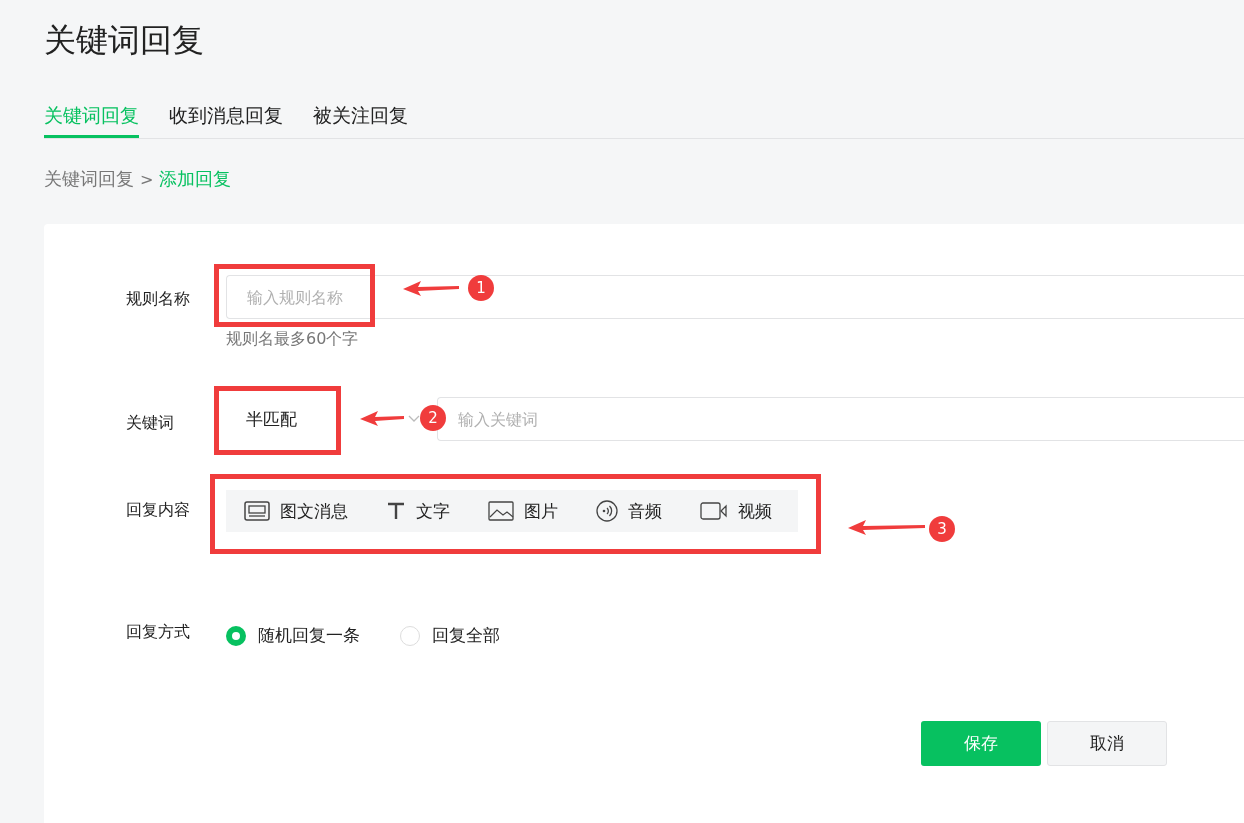 The width and height of the screenshot is (1244, 823). Describe the element at coordinates (414, 419) in the screenshot. I see `chevron-down-icon` at that location.